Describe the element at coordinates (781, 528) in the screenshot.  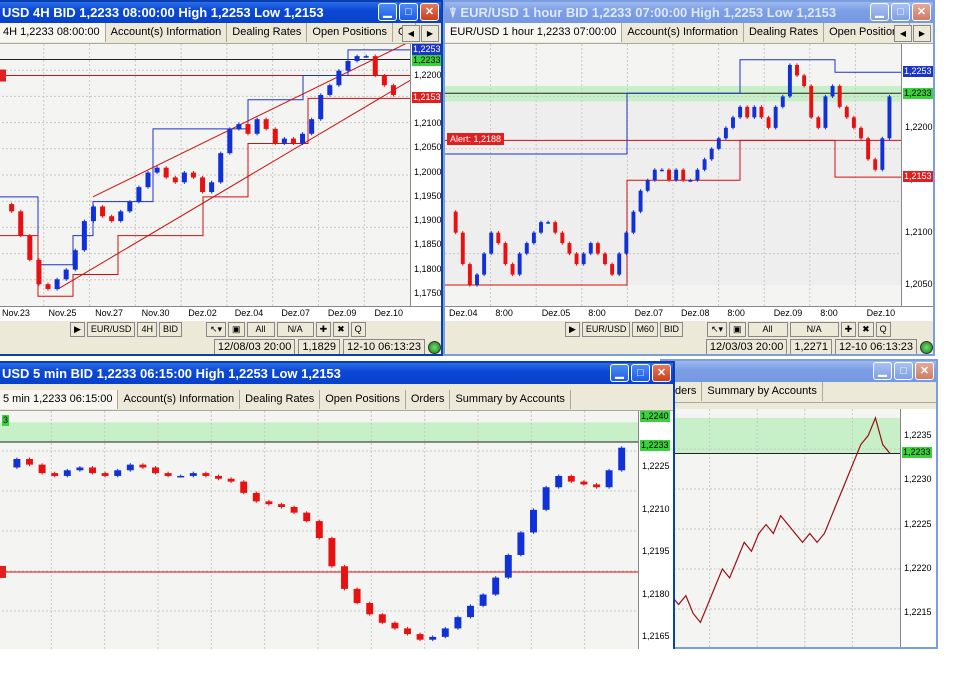
I see `line-chart` at that location.